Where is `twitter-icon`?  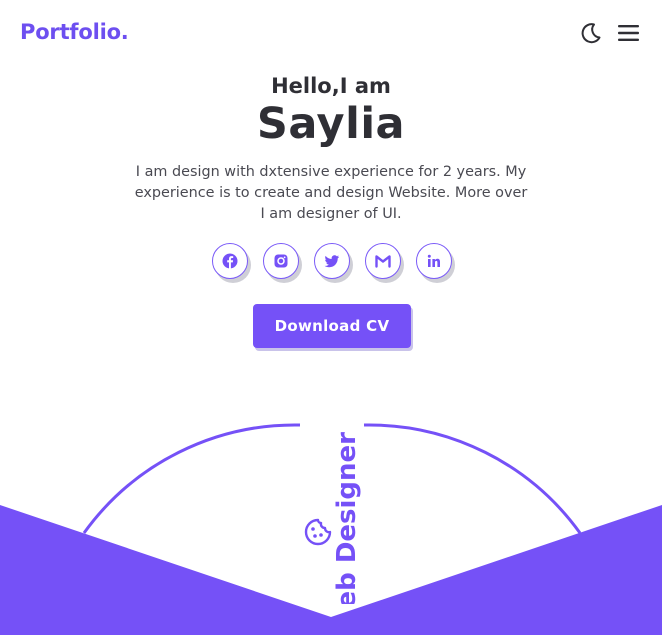
twitter-icon is located at coordinates (331, 261).